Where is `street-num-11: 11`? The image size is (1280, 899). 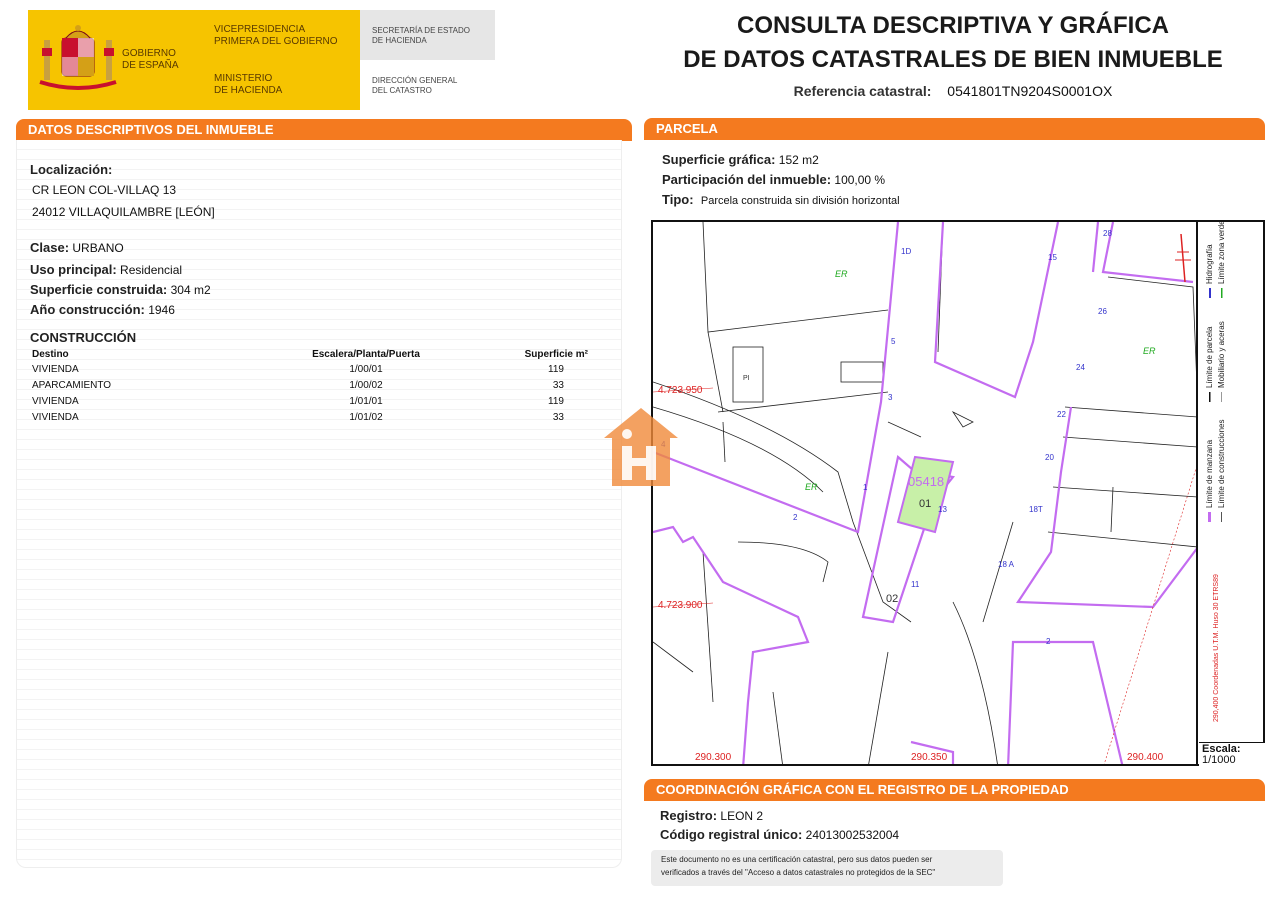
street-num-11: 11 is located at coordinates (915, 584).